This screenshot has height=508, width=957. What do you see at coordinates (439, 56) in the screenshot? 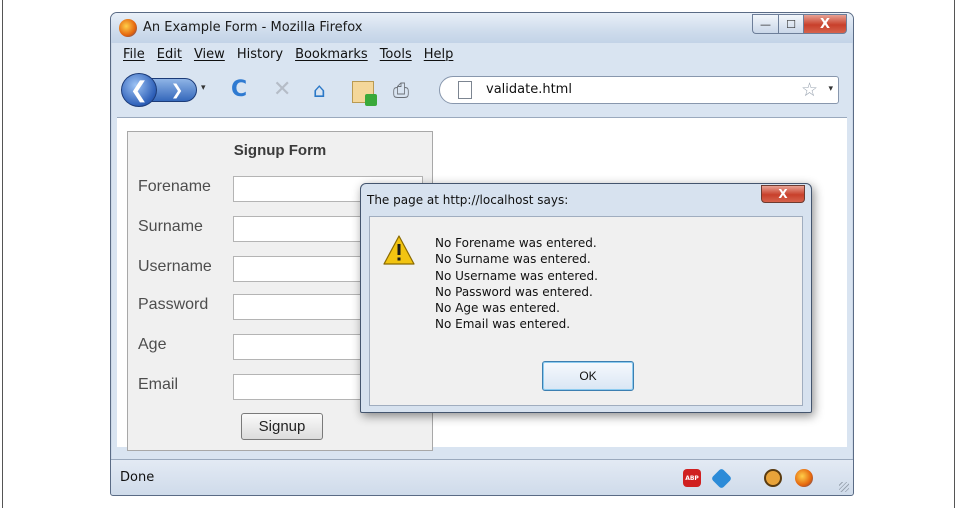
I see `menu-help: Help` at bounding box center [439, 56].